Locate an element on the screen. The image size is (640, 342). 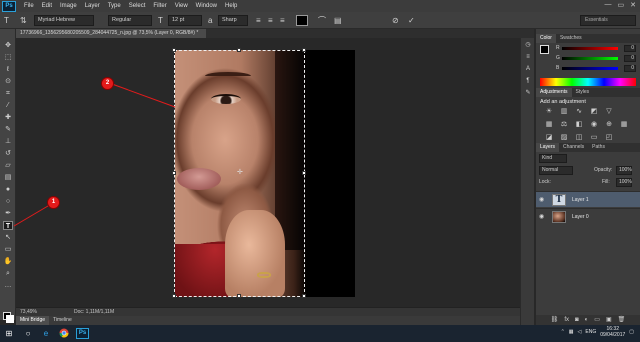
invert-icon: ◪ is located at coordinates (549, 137).